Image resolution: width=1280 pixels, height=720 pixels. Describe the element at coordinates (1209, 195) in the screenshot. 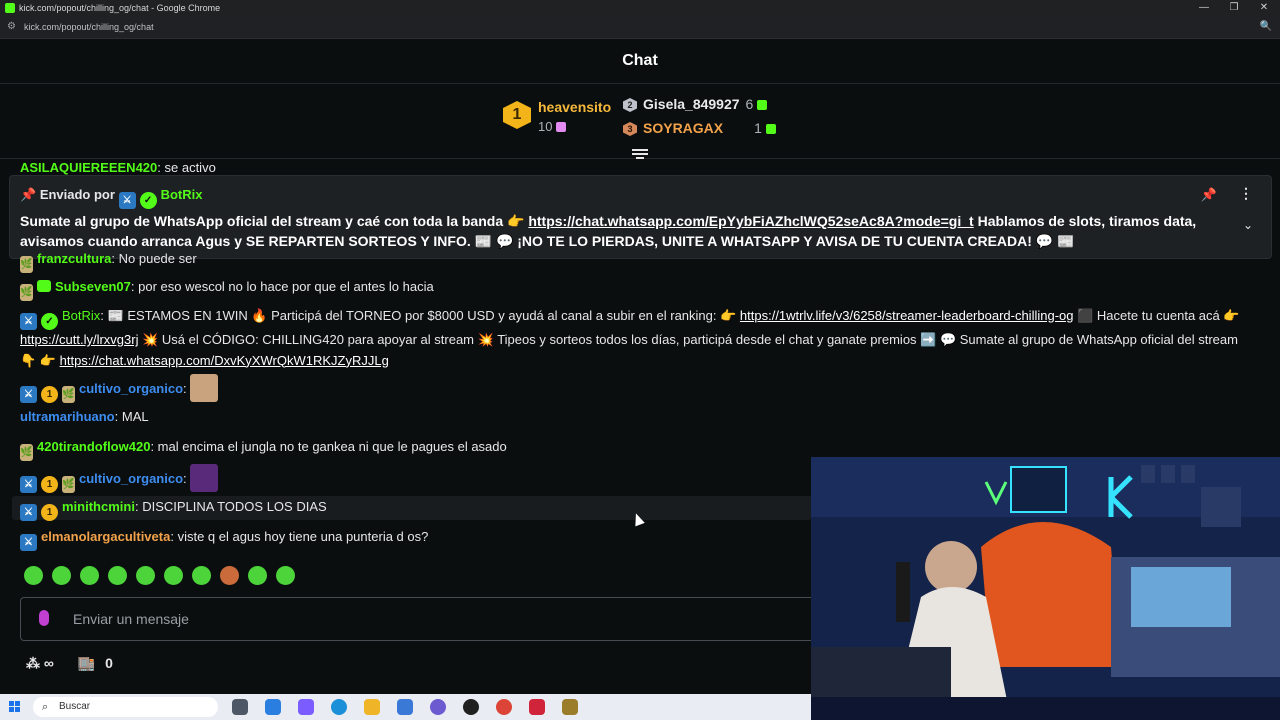

I see `pin-icon: 📌` at that location.